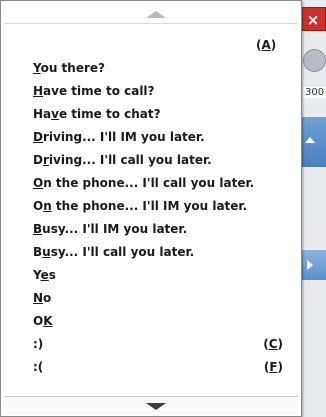  I want to click on menu-item-label: Driving... I'll IM you later., so click(119, 137).